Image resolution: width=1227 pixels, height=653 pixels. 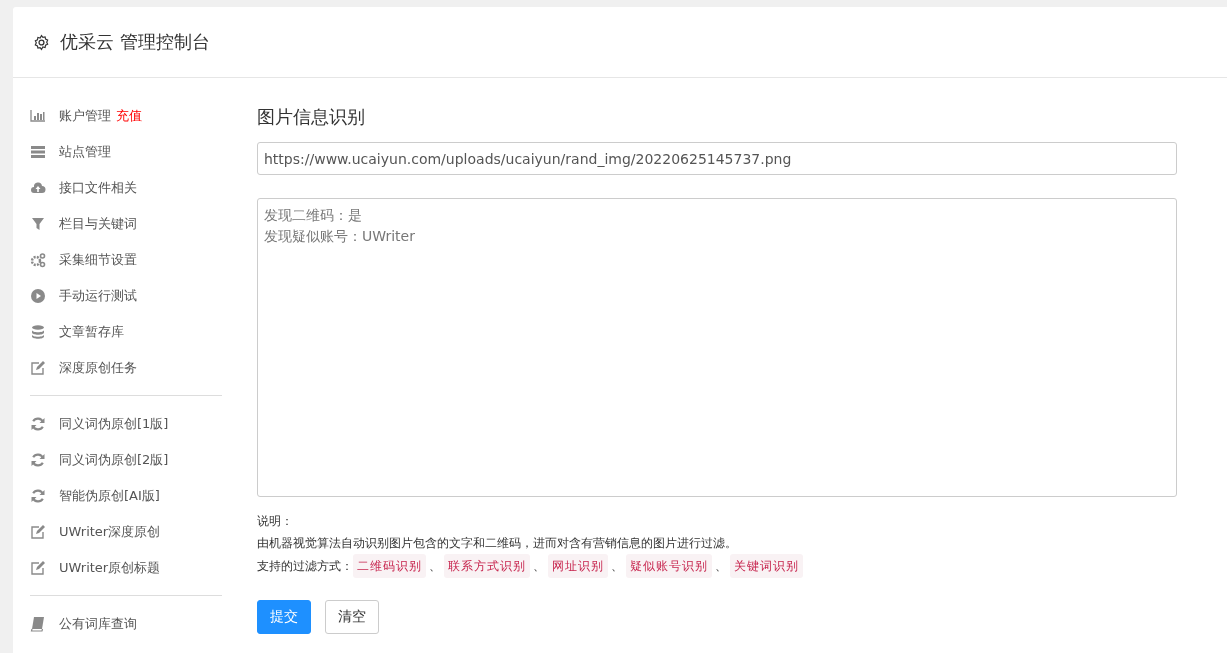 I want to click on filter-method-tag: 关键词识别, so click(x=766, y=566).